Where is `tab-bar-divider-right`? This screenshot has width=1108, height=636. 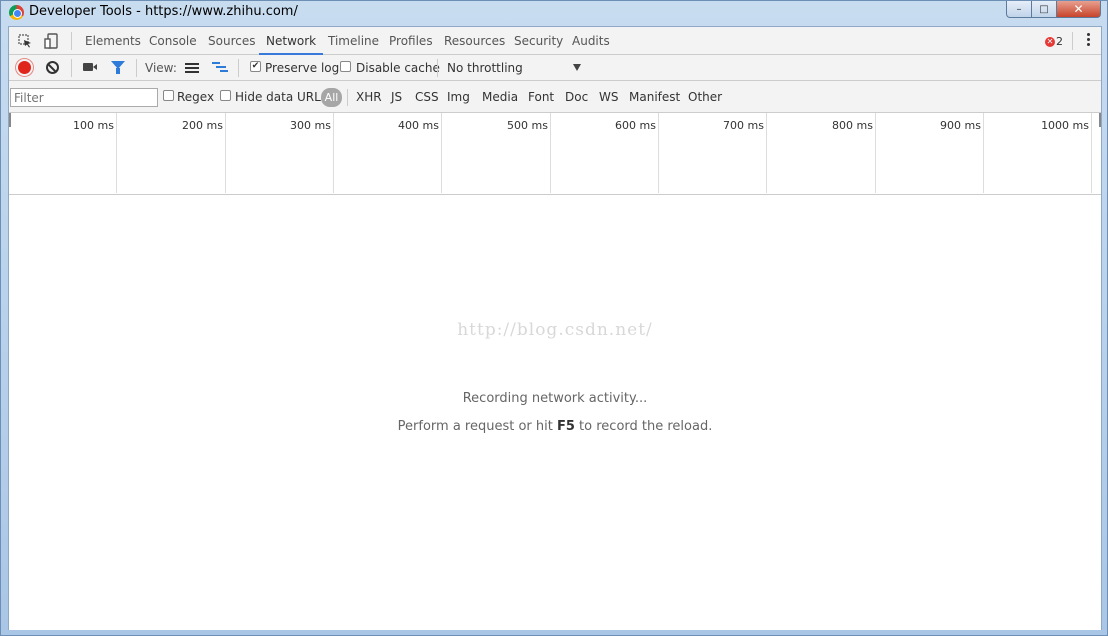
tab-bar-divider-right is located at coordinates (1072, 41).